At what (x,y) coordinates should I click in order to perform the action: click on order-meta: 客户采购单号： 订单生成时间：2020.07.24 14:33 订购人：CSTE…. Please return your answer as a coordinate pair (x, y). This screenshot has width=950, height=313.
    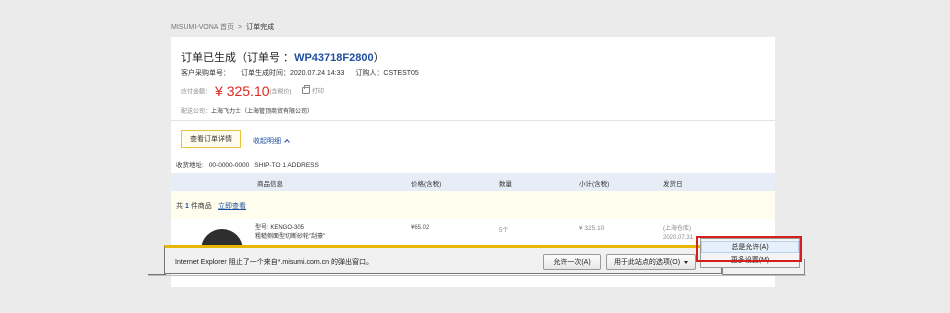
    Looking at the image, I should click on (304, 73).